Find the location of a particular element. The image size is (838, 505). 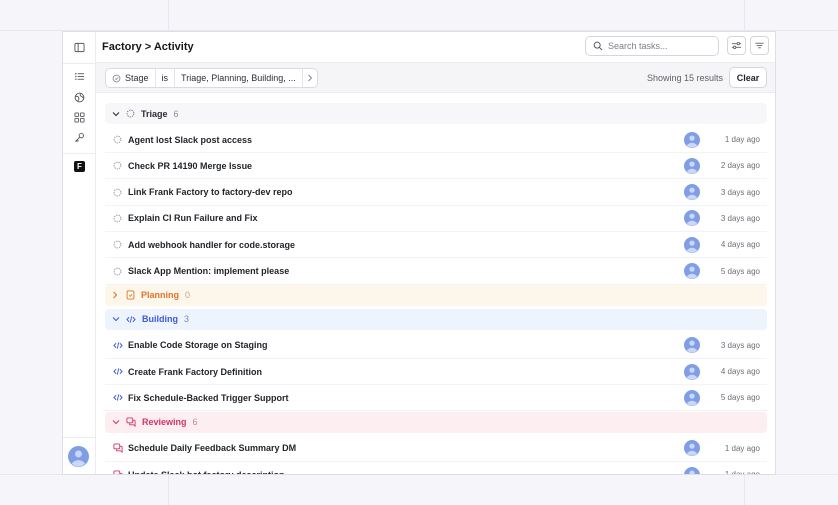

search-input is located at coordinates (658, 46).